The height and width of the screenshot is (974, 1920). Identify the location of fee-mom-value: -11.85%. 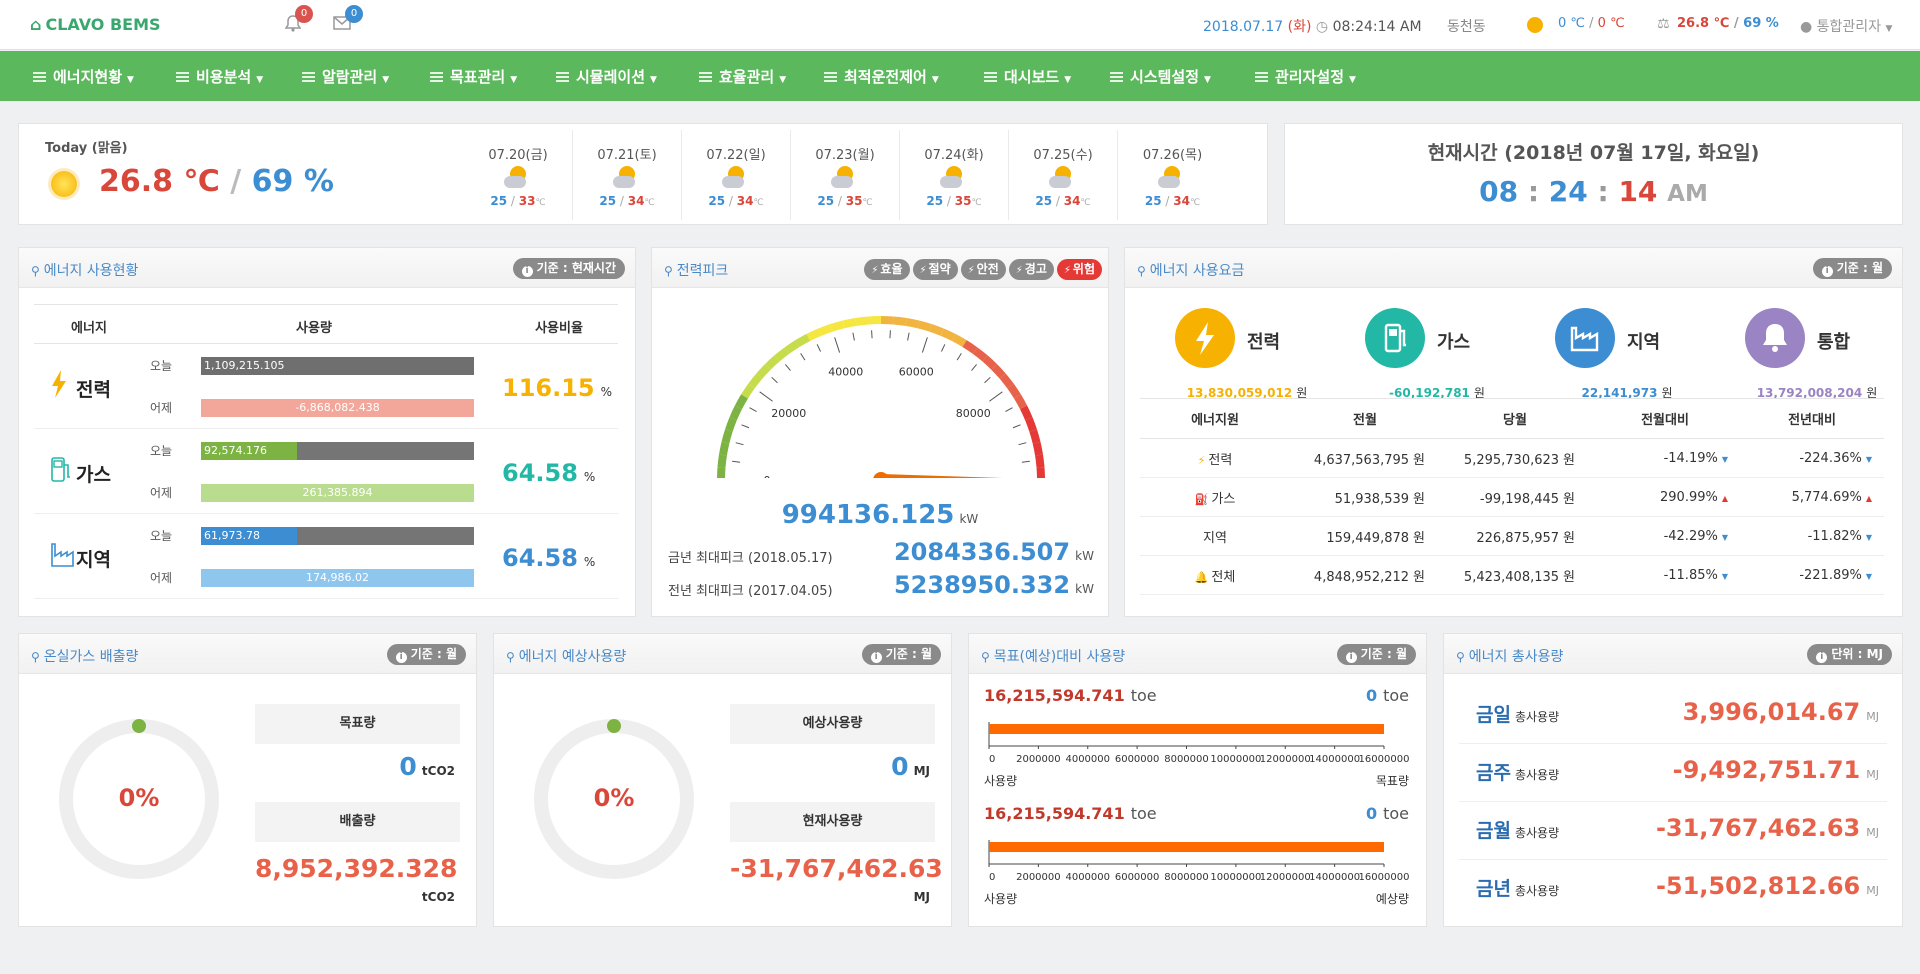
(1690, 575).